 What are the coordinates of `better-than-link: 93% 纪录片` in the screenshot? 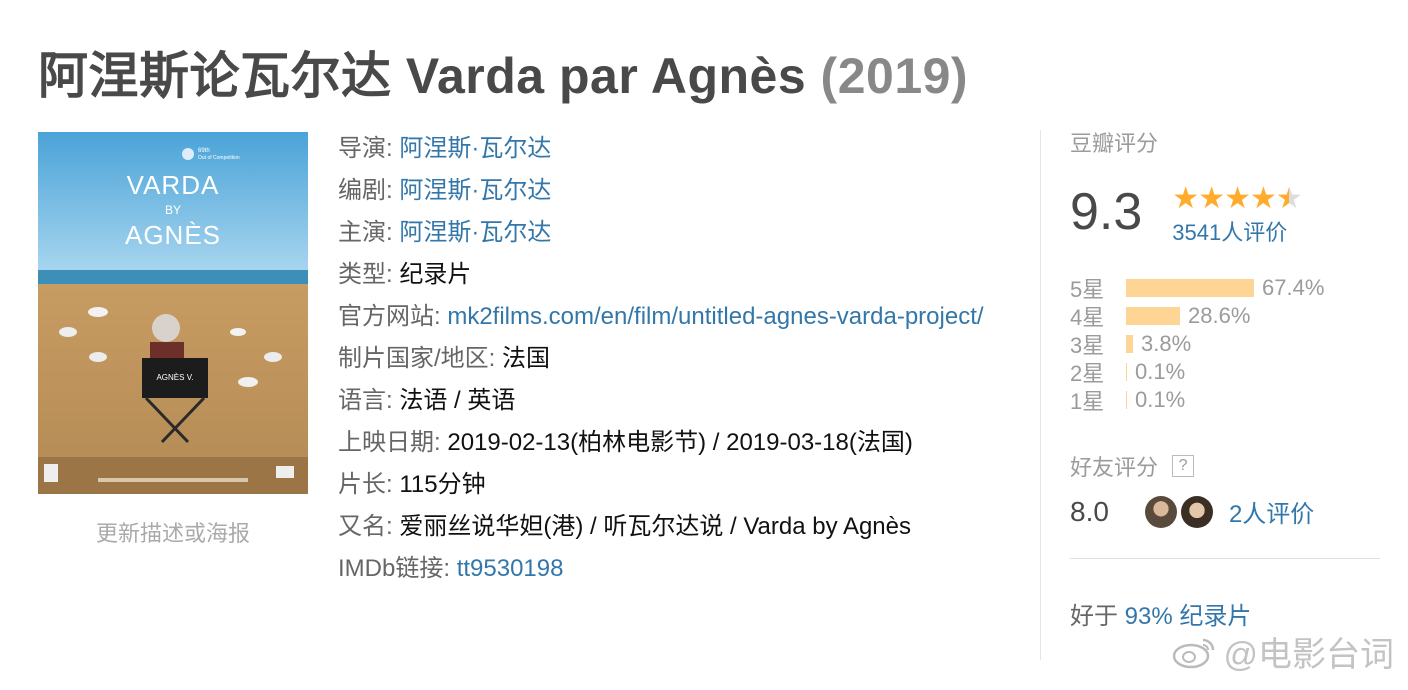 It's located at (1188, 616).